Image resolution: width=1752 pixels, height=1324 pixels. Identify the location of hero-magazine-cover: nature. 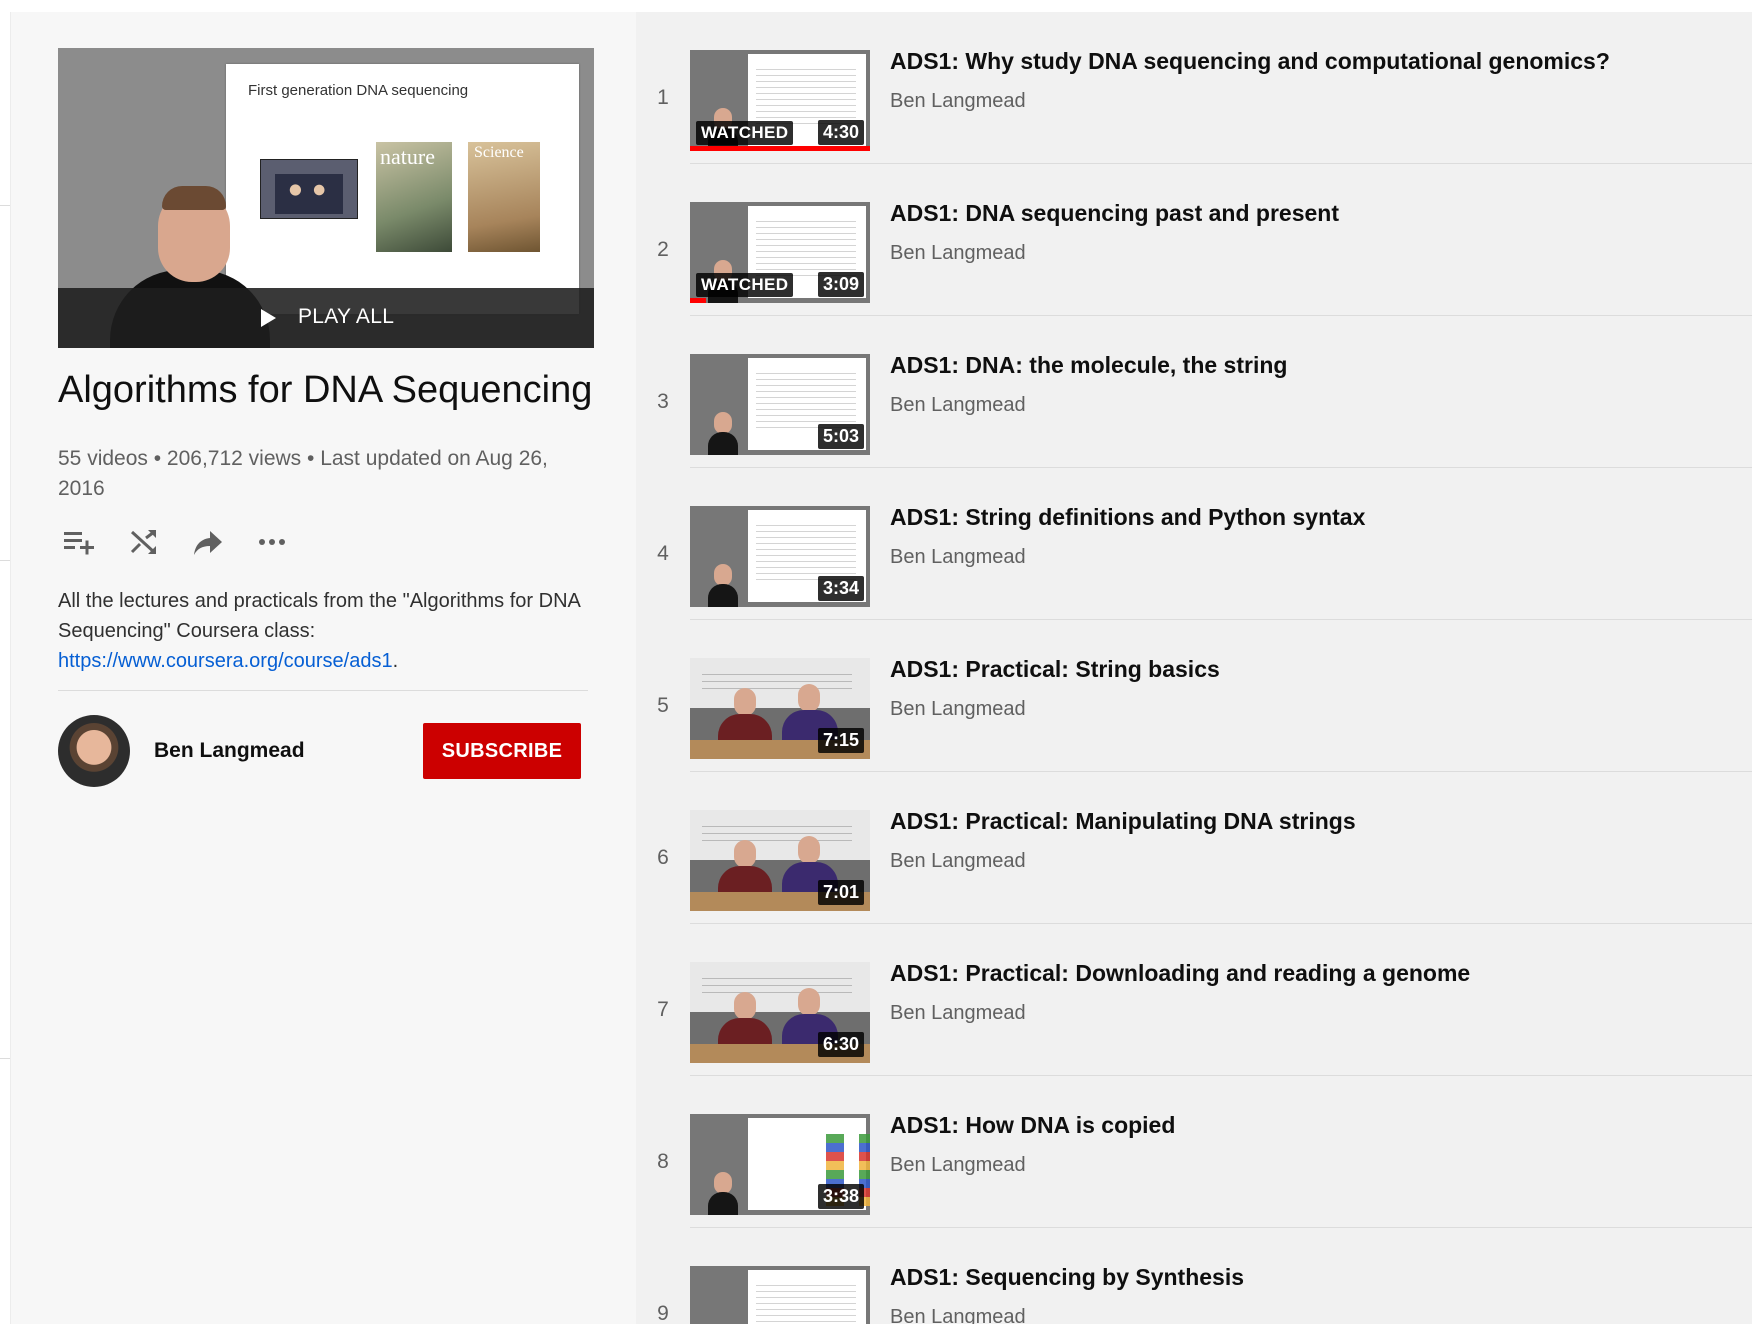
(414, 197).